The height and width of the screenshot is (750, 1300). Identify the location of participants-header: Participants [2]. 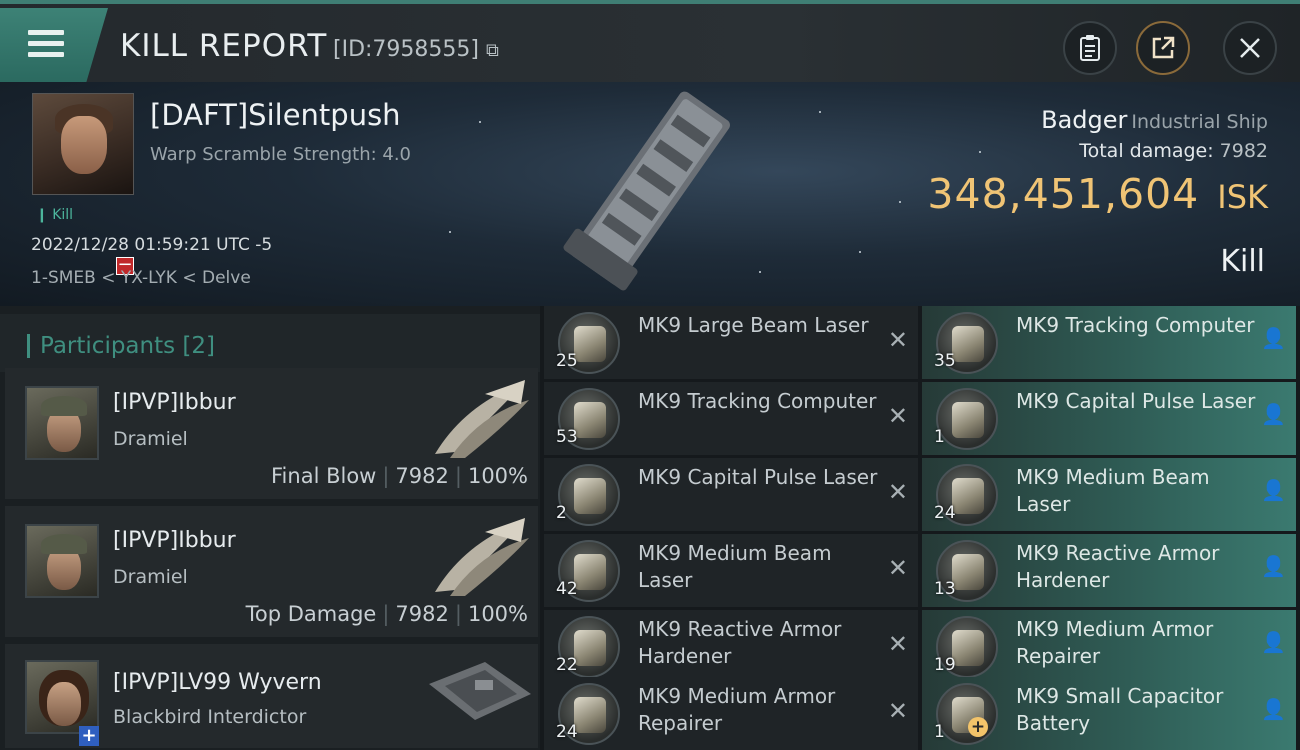
(270, 343).